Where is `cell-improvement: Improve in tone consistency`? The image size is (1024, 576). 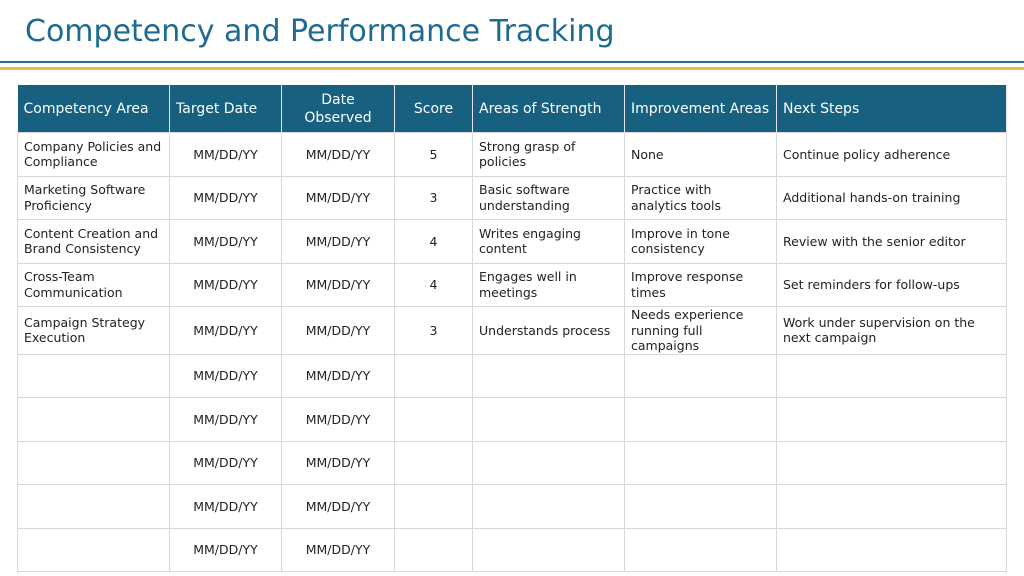 cell-improvement: Improve in tone consistency is located at coordinates (700, 241).